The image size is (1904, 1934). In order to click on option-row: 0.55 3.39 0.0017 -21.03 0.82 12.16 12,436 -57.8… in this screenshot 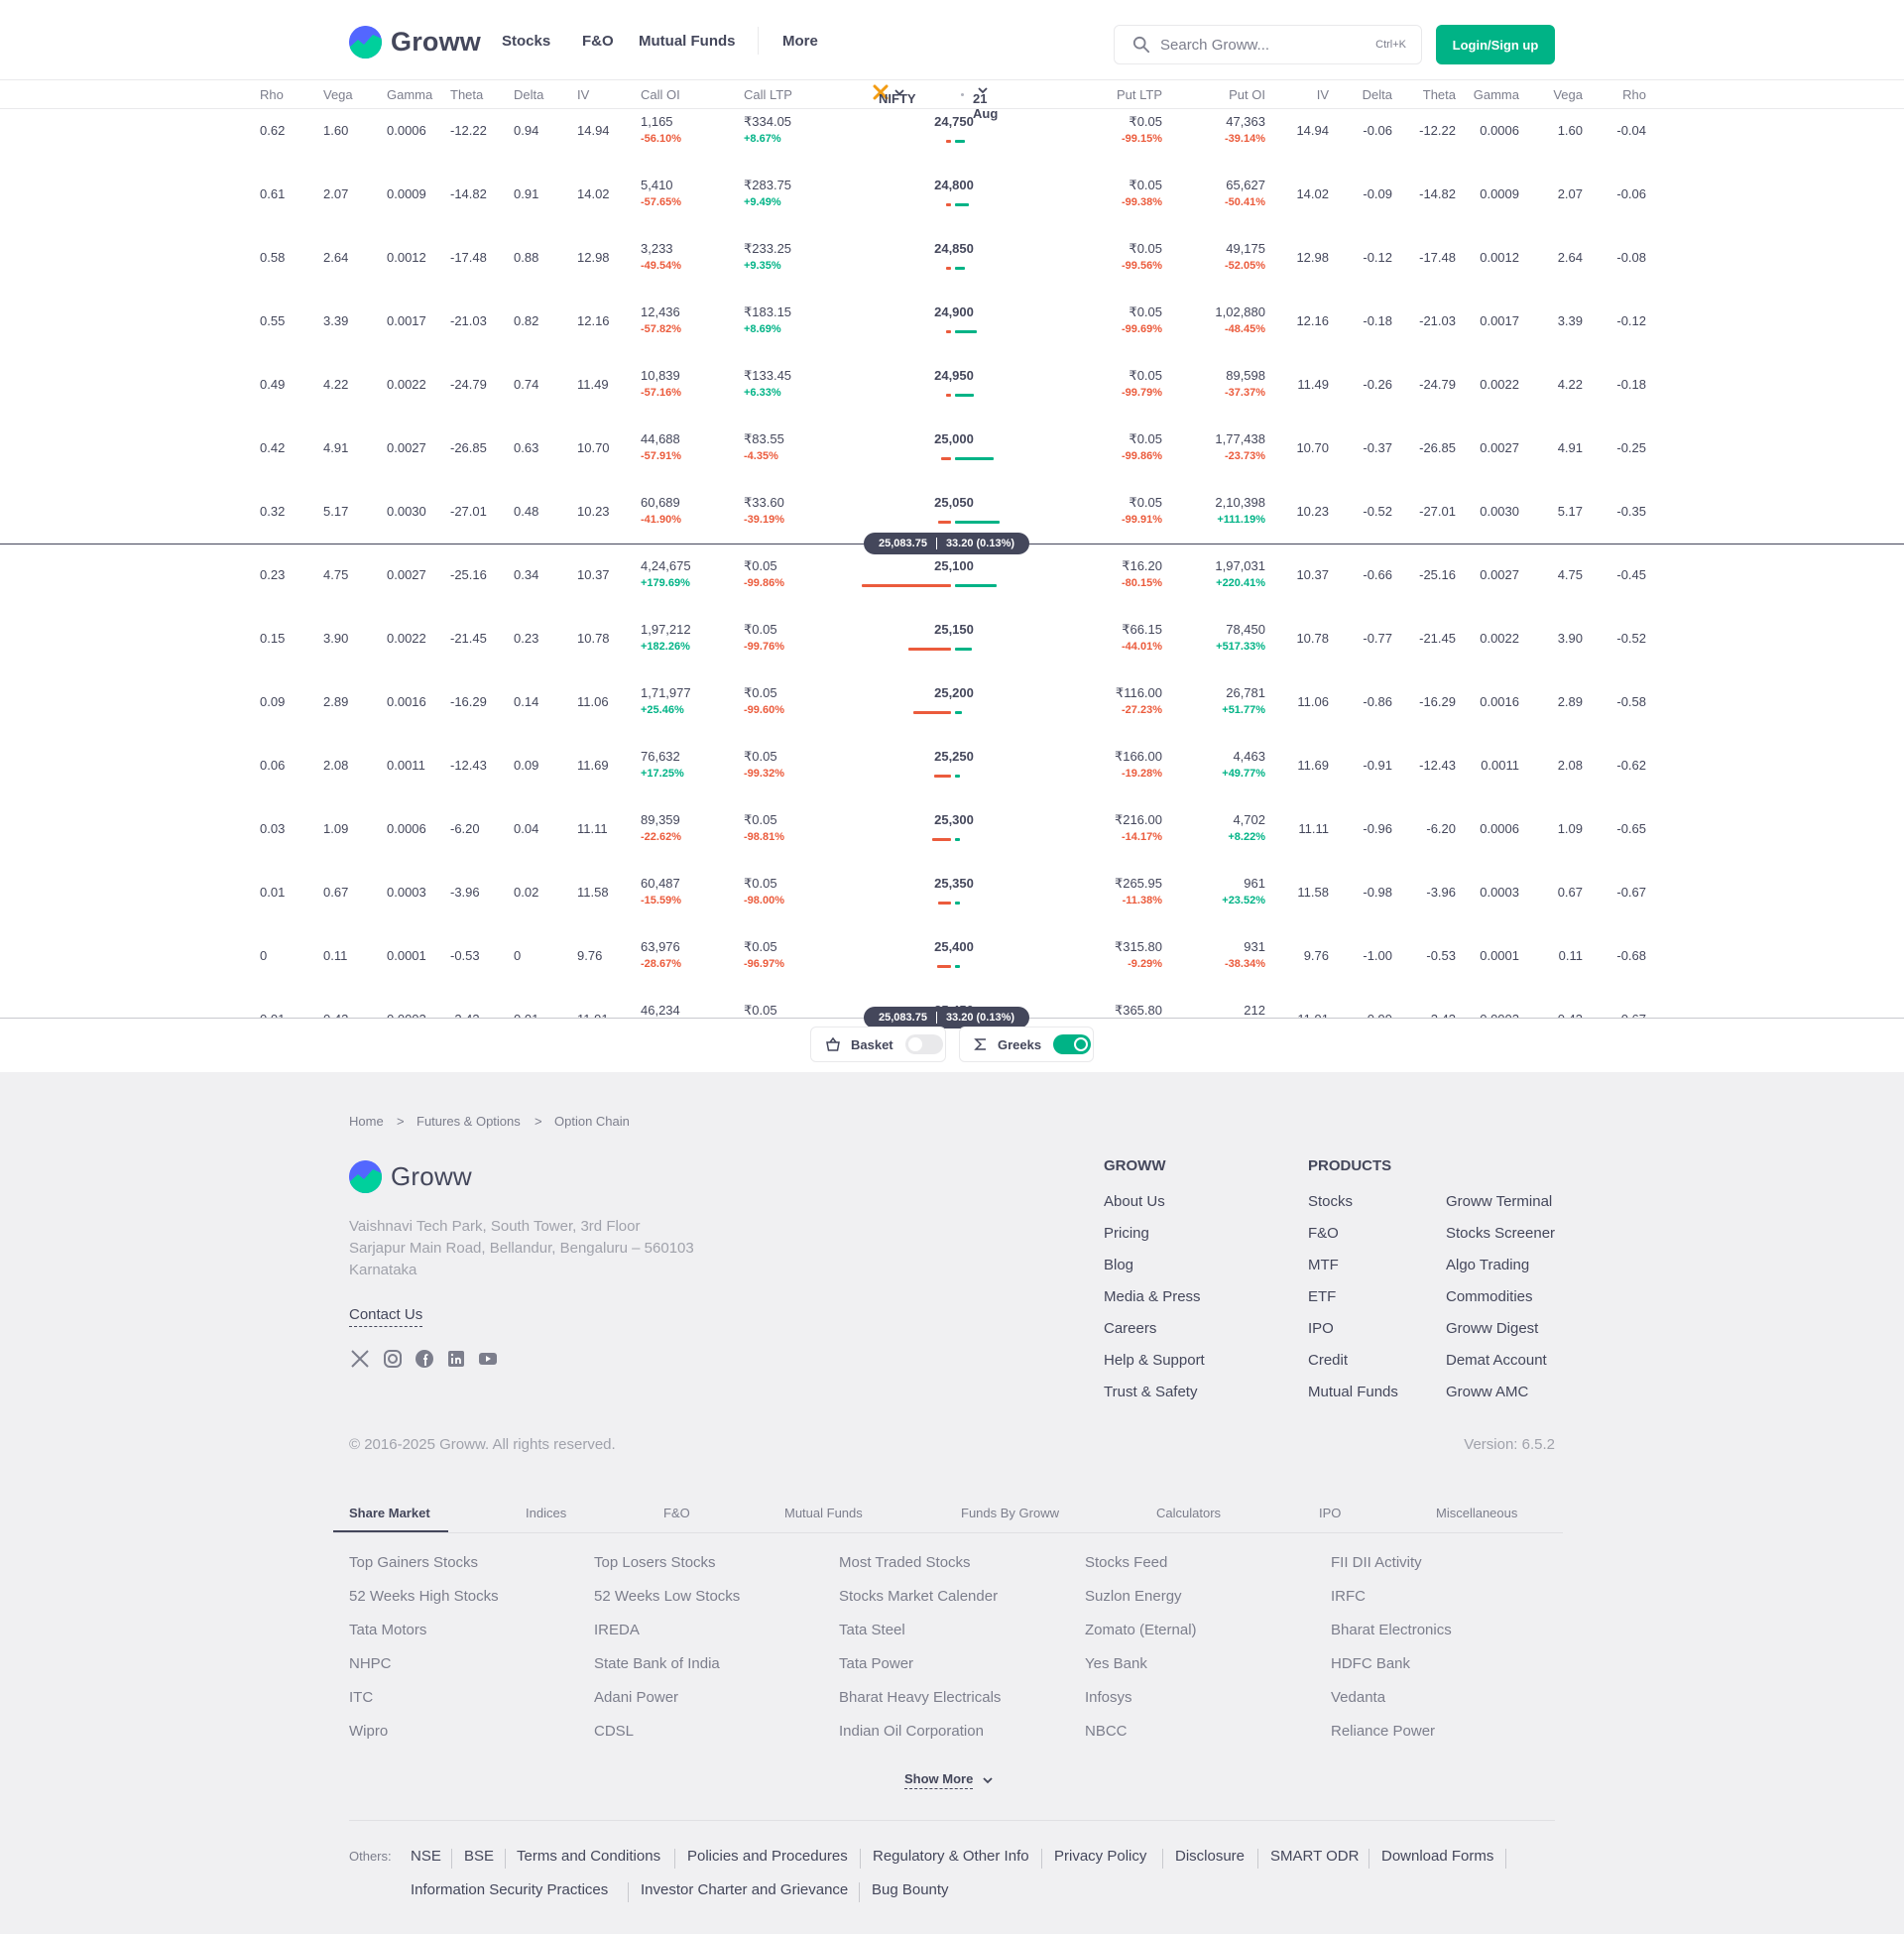, I will do `click(952, 332)`.